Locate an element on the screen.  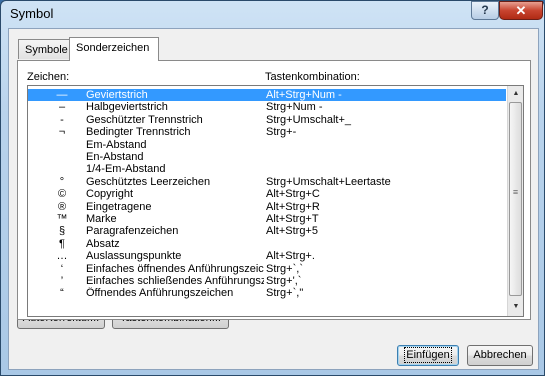
list-item-name: Bedingter Trennstrich is located at coordinates (138, 132).